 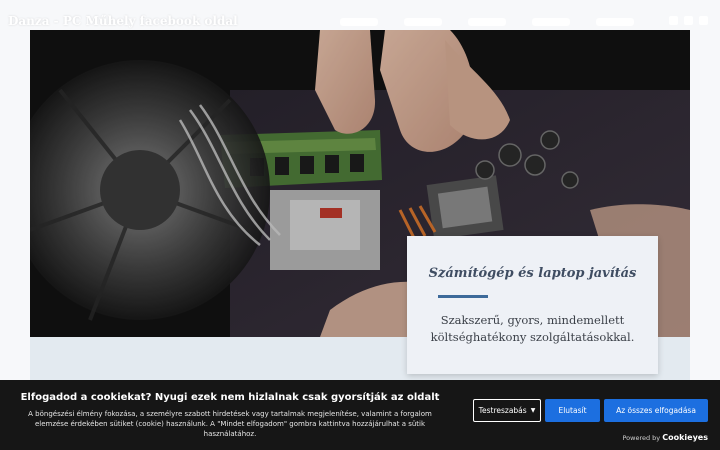 I want to click on reject-button: Elutasít, so click(x=572, y=410).